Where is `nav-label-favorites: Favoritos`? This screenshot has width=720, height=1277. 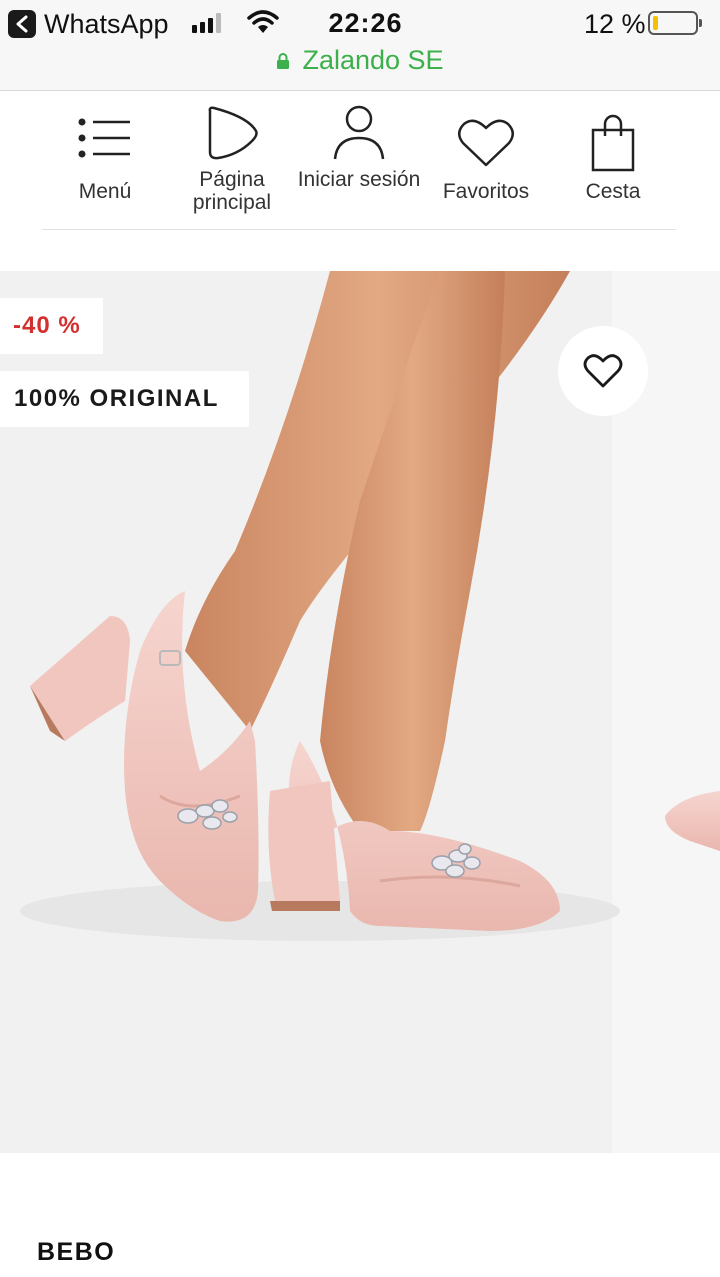
nav-label-favorites: Favoritos is located at coordinates (486, 191).